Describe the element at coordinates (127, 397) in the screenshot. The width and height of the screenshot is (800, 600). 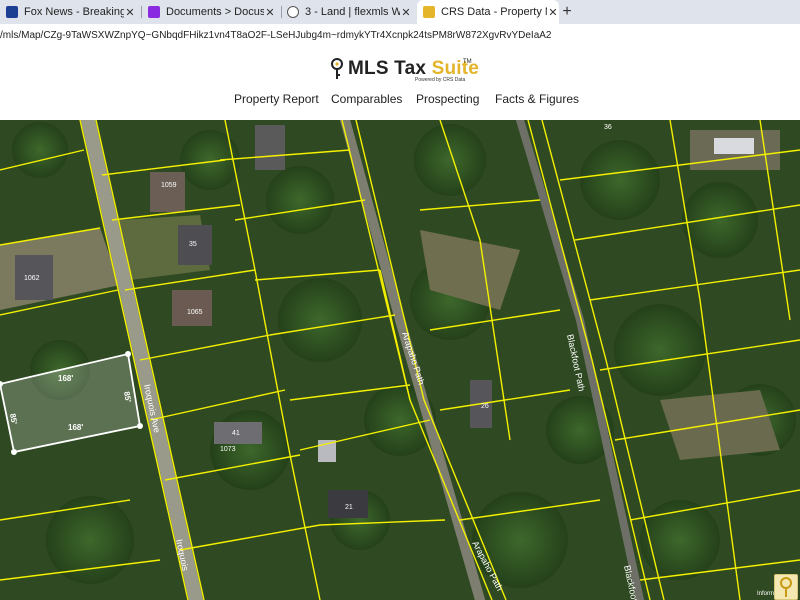
I see `lot-dimension-right: 85'` at that location.